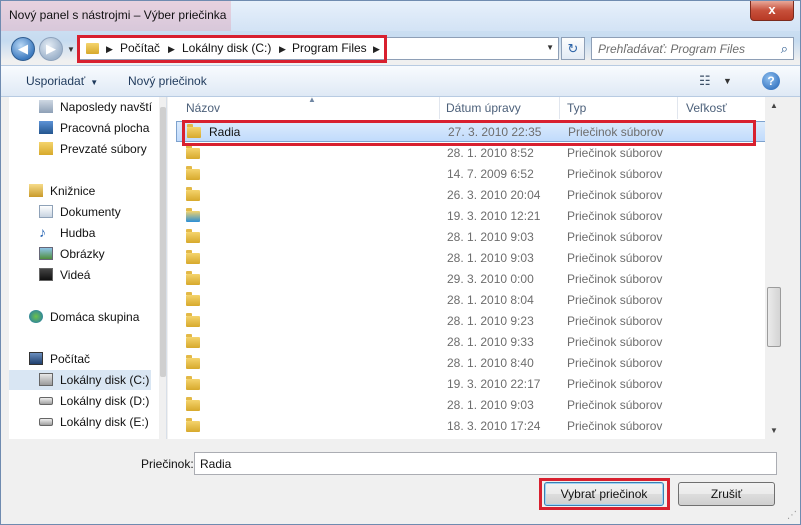 The height and width of the screenshot is (525, 801). What do you see at coordinates (80, 275) in the screenshot?
I see `nav-item-videos: Videá` at bounding box center [80, 275].